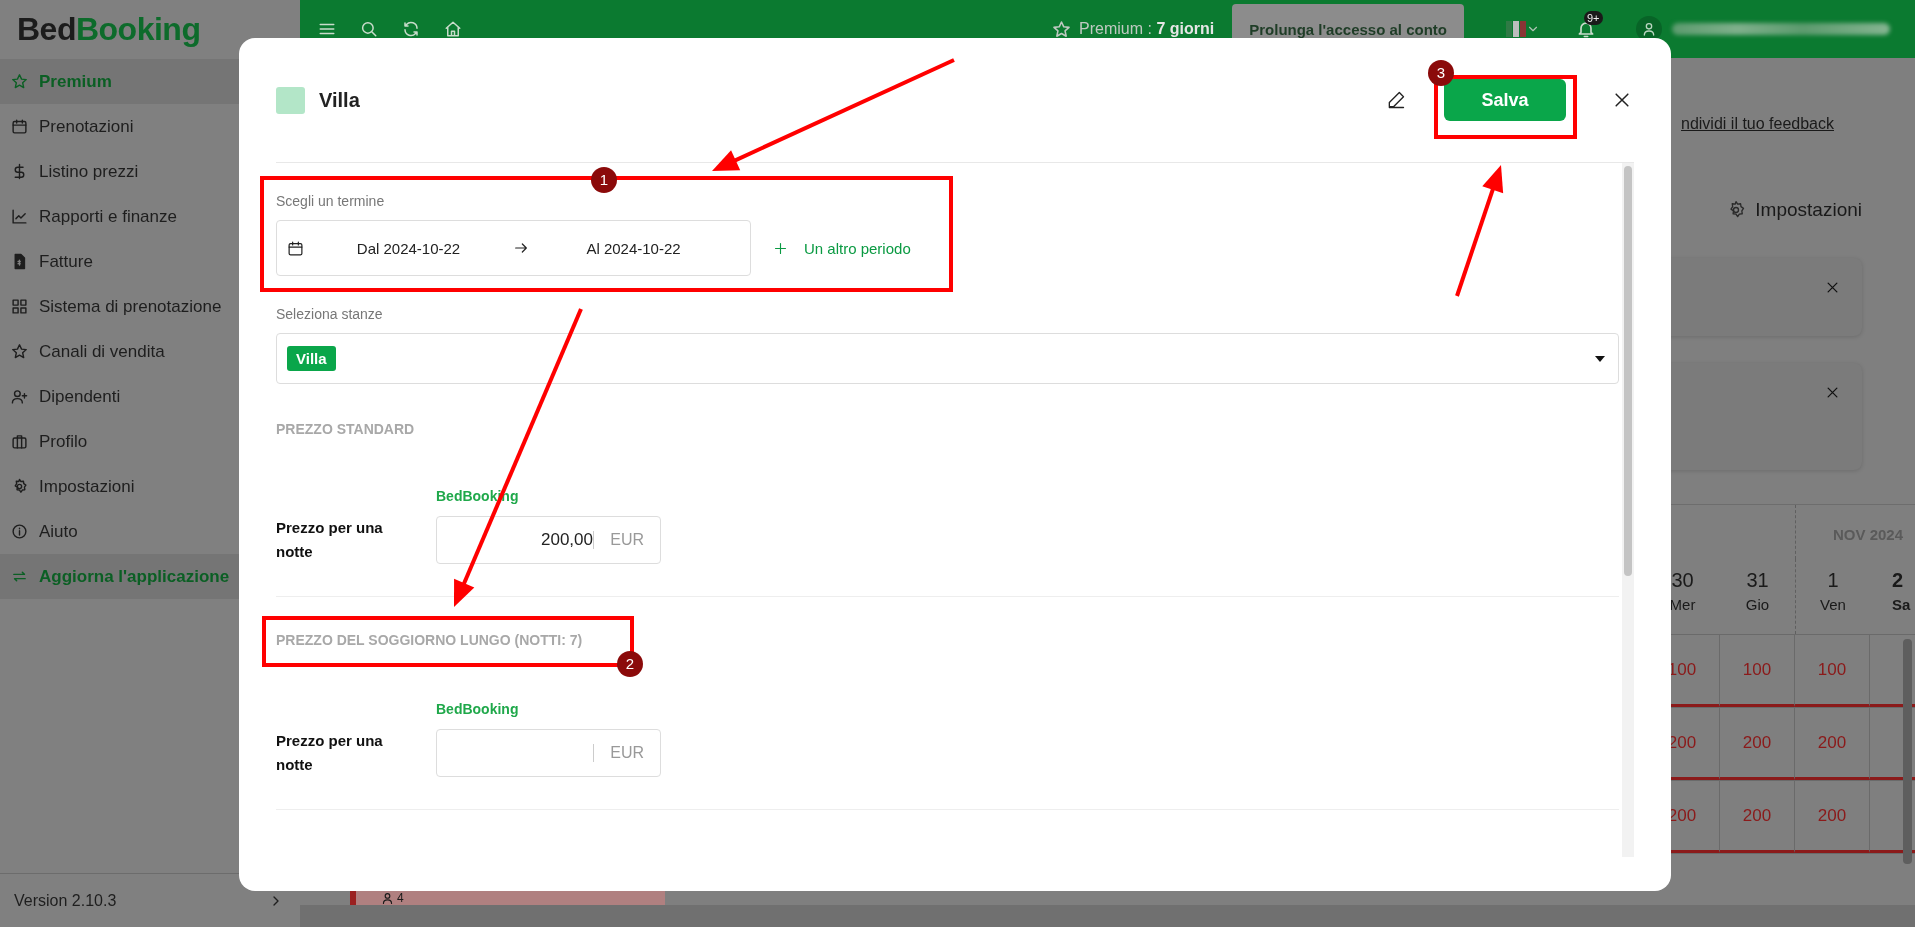  I want to click on sidebar-item: Prenotazioni, so click(150, 126).